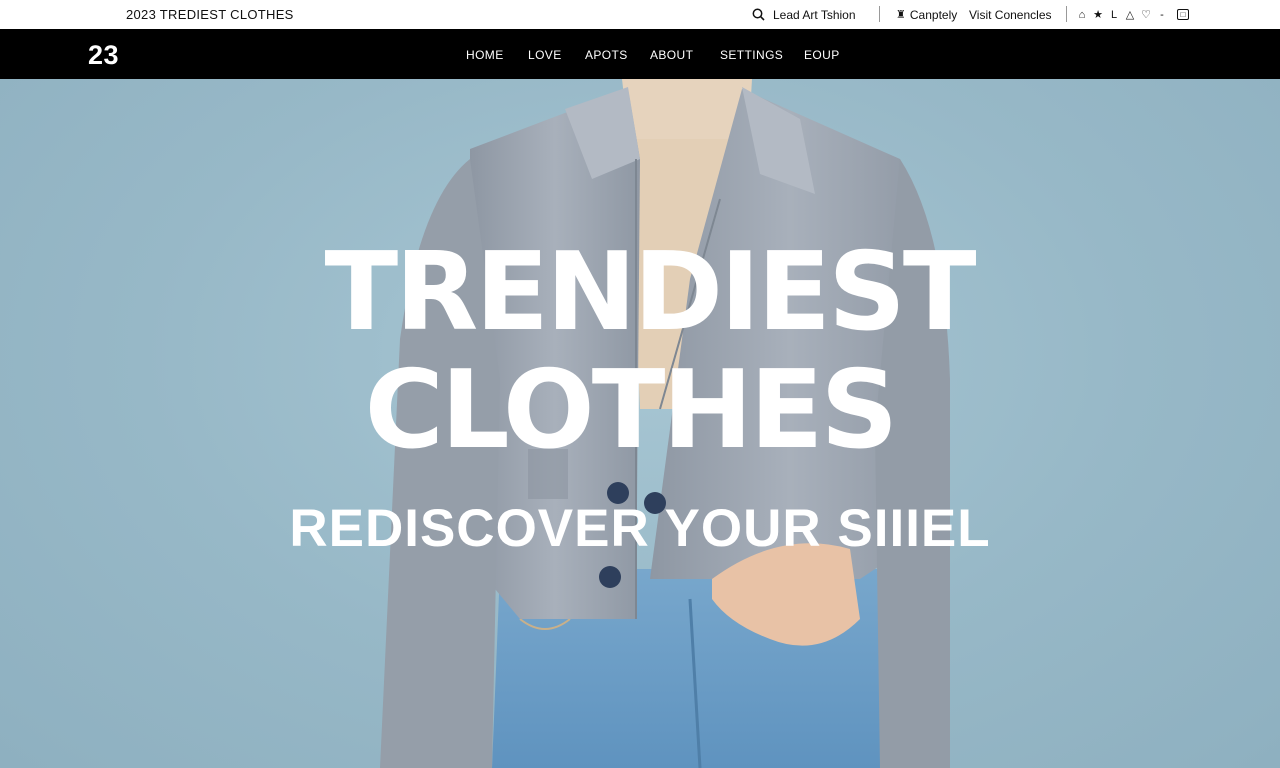  What do you see at coordinates (640, 54) in the screenshot?
I see `main-navbar: 23 HOME LOVE APOTS ABOUT SETTINGS EOUP` at bounding box center [640, 54].